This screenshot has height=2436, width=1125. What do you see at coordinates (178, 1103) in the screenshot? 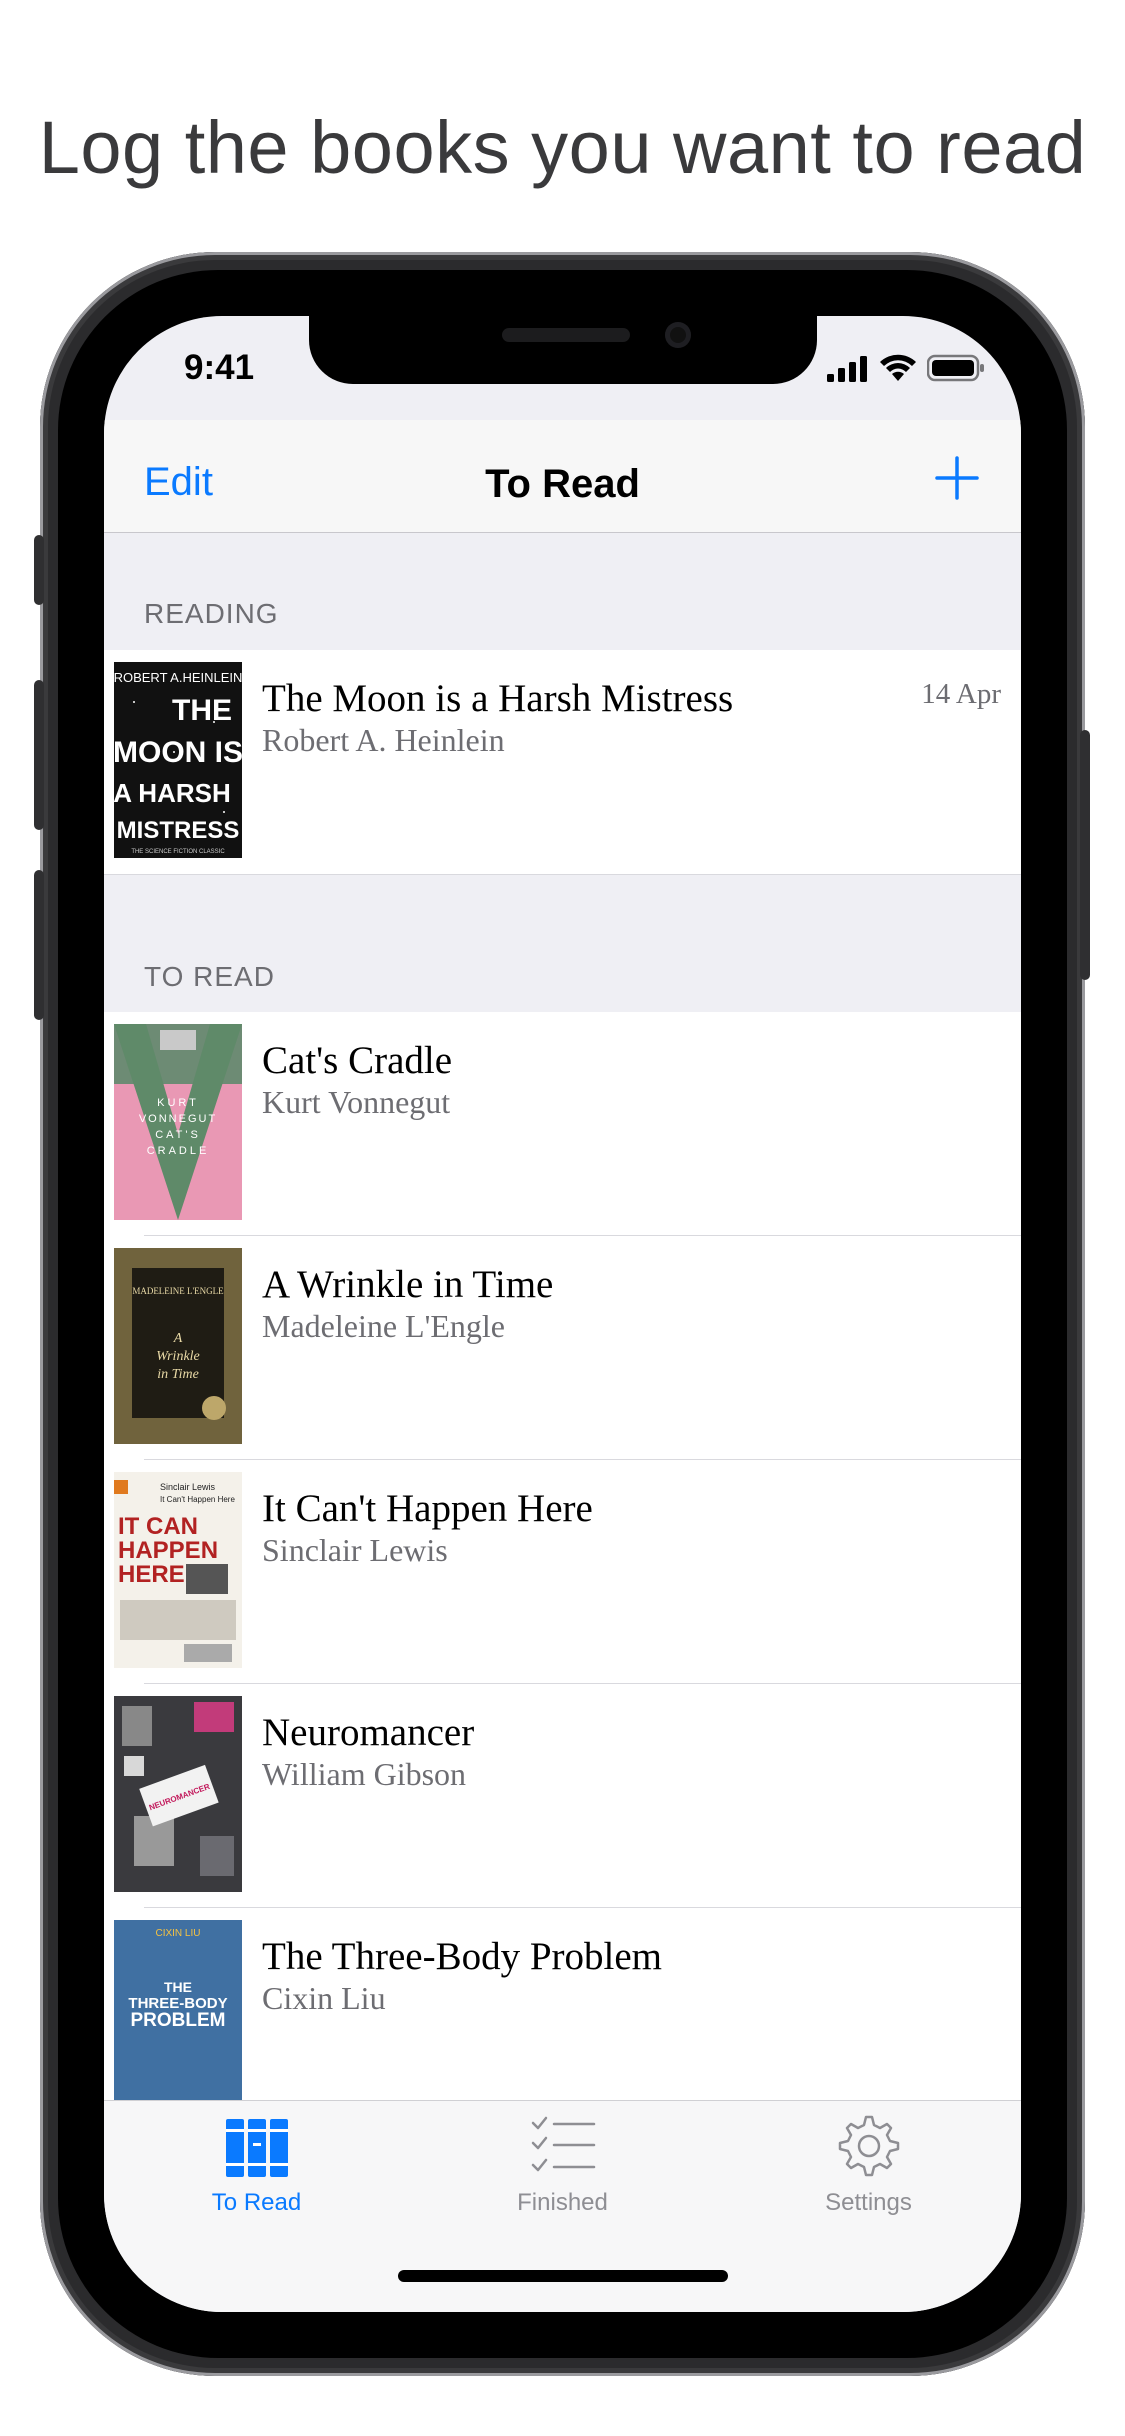
I see `svg-text: KURT` at bounding box center [178, 1103].